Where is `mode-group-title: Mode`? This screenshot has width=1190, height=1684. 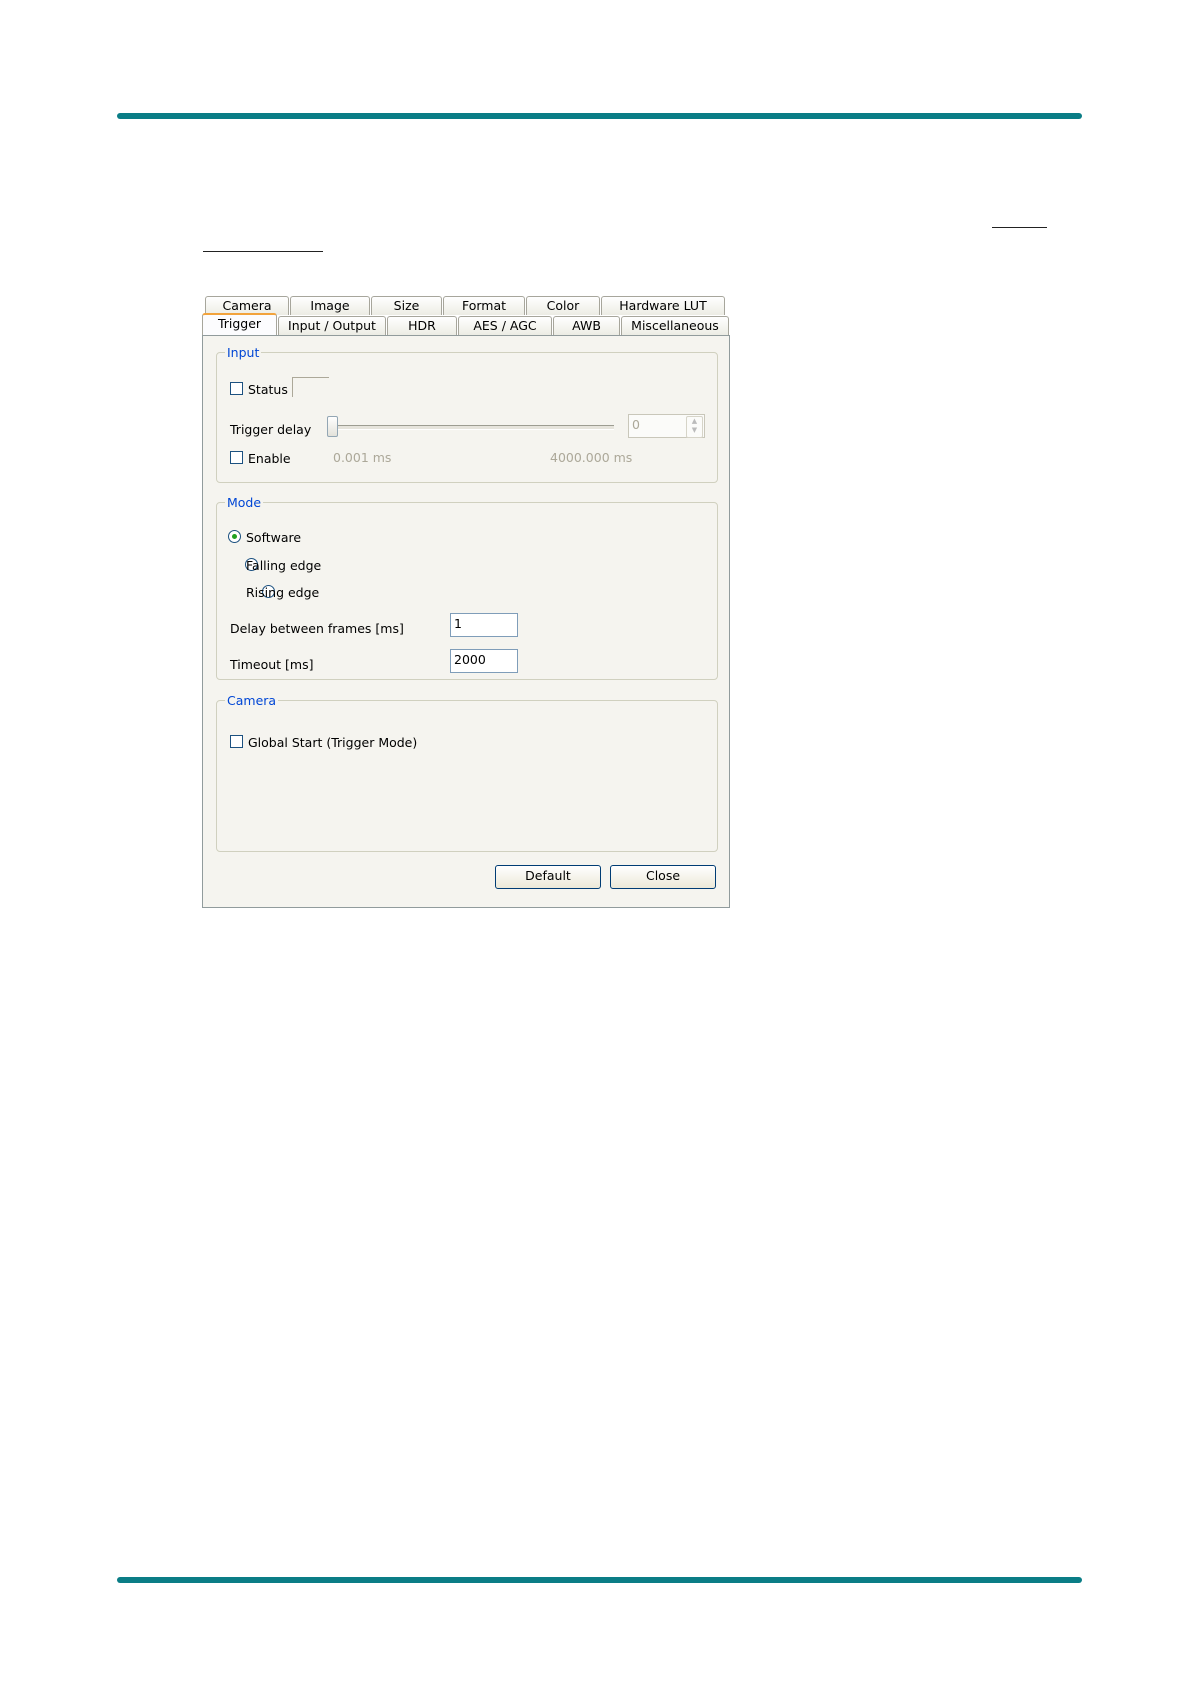 mode-group-title: Mode is located at coordinates (244, 502).